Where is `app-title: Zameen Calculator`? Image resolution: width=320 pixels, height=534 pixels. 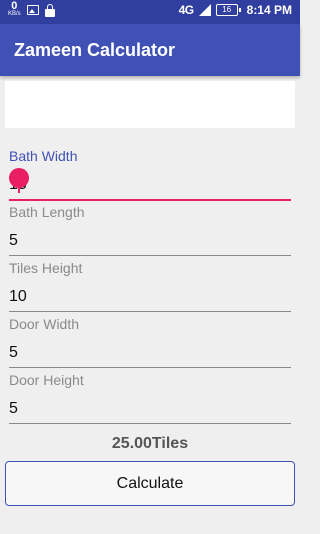 app-title: Zameen Calculator is located at coordinates (95, 50).